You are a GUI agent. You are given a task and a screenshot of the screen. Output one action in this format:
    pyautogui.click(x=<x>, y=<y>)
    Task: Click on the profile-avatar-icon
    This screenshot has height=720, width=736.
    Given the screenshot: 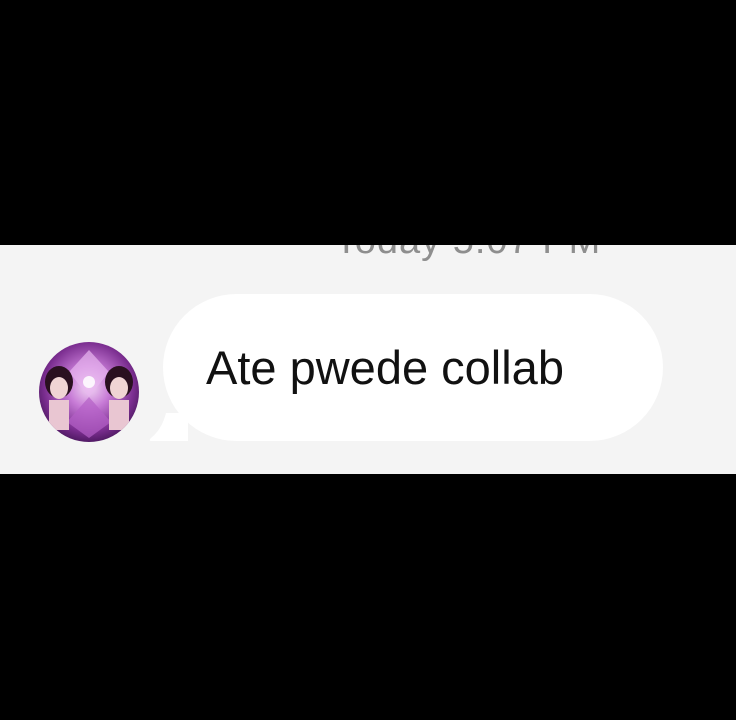 What is the action you would take?
    pyautogui.click(x=89, y=392)
    